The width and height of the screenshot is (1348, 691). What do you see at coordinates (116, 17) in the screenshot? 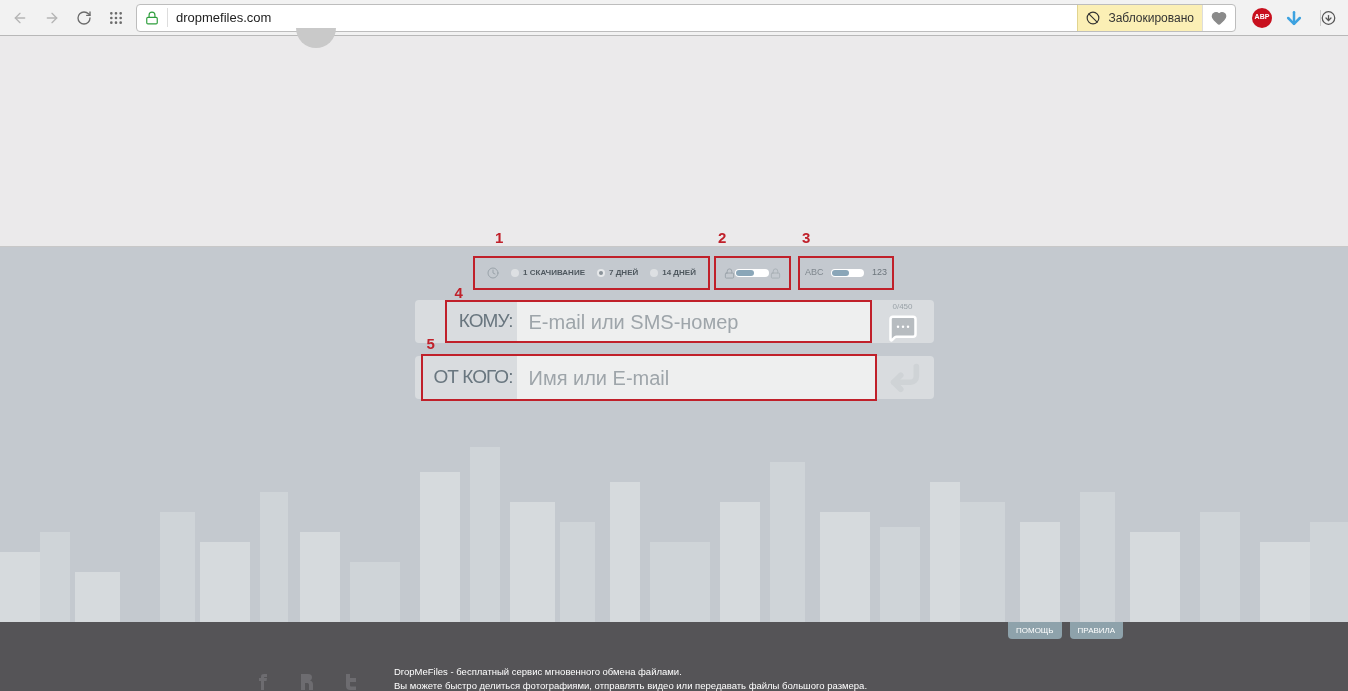
I see `grid-icon` at bounding box center [116, 17].